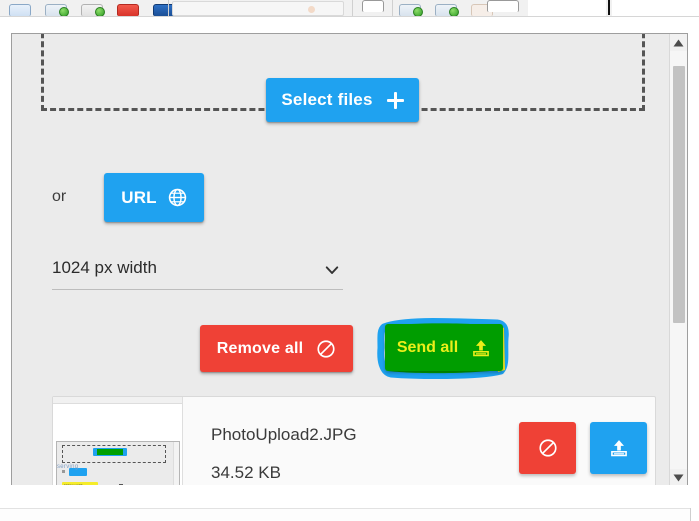 The width and height of the screenshot is (699, 521). Describe the element at coordinates (332, 270) in the screenshot. I see `chevron-down-icon` at that location.